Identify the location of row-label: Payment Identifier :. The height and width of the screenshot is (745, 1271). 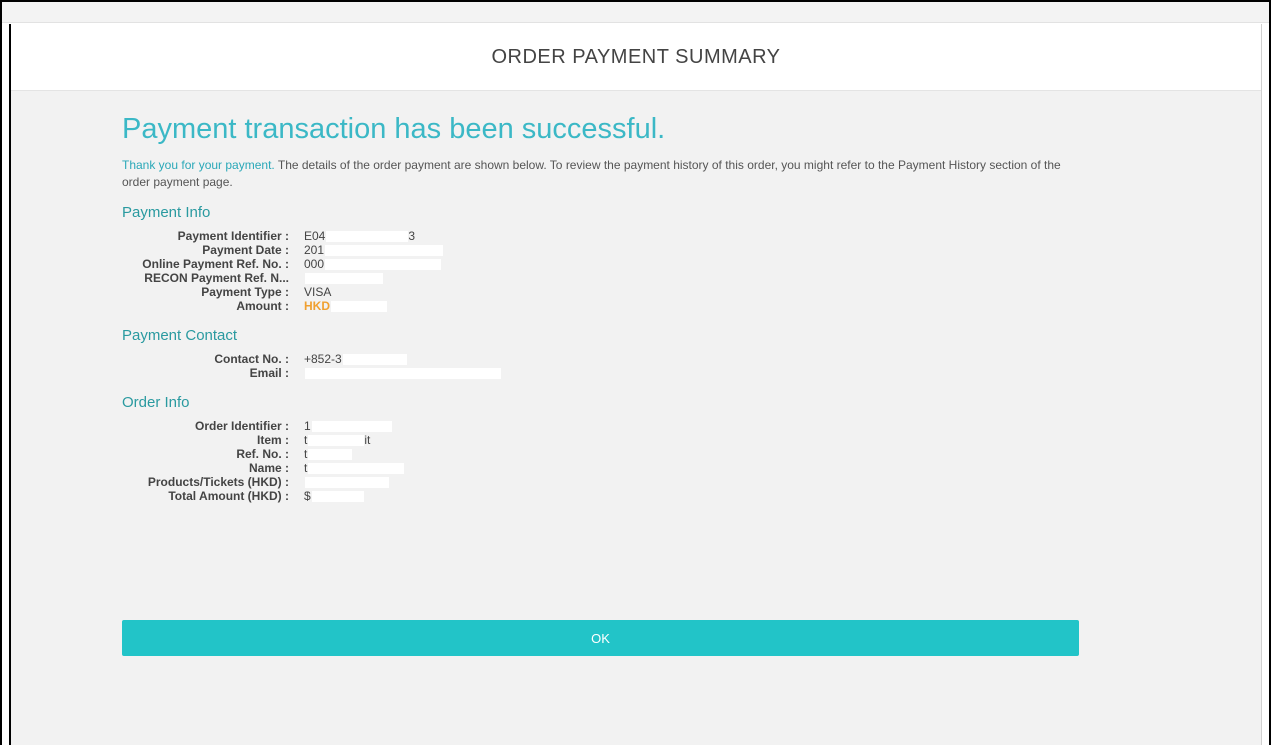
(233, 236).